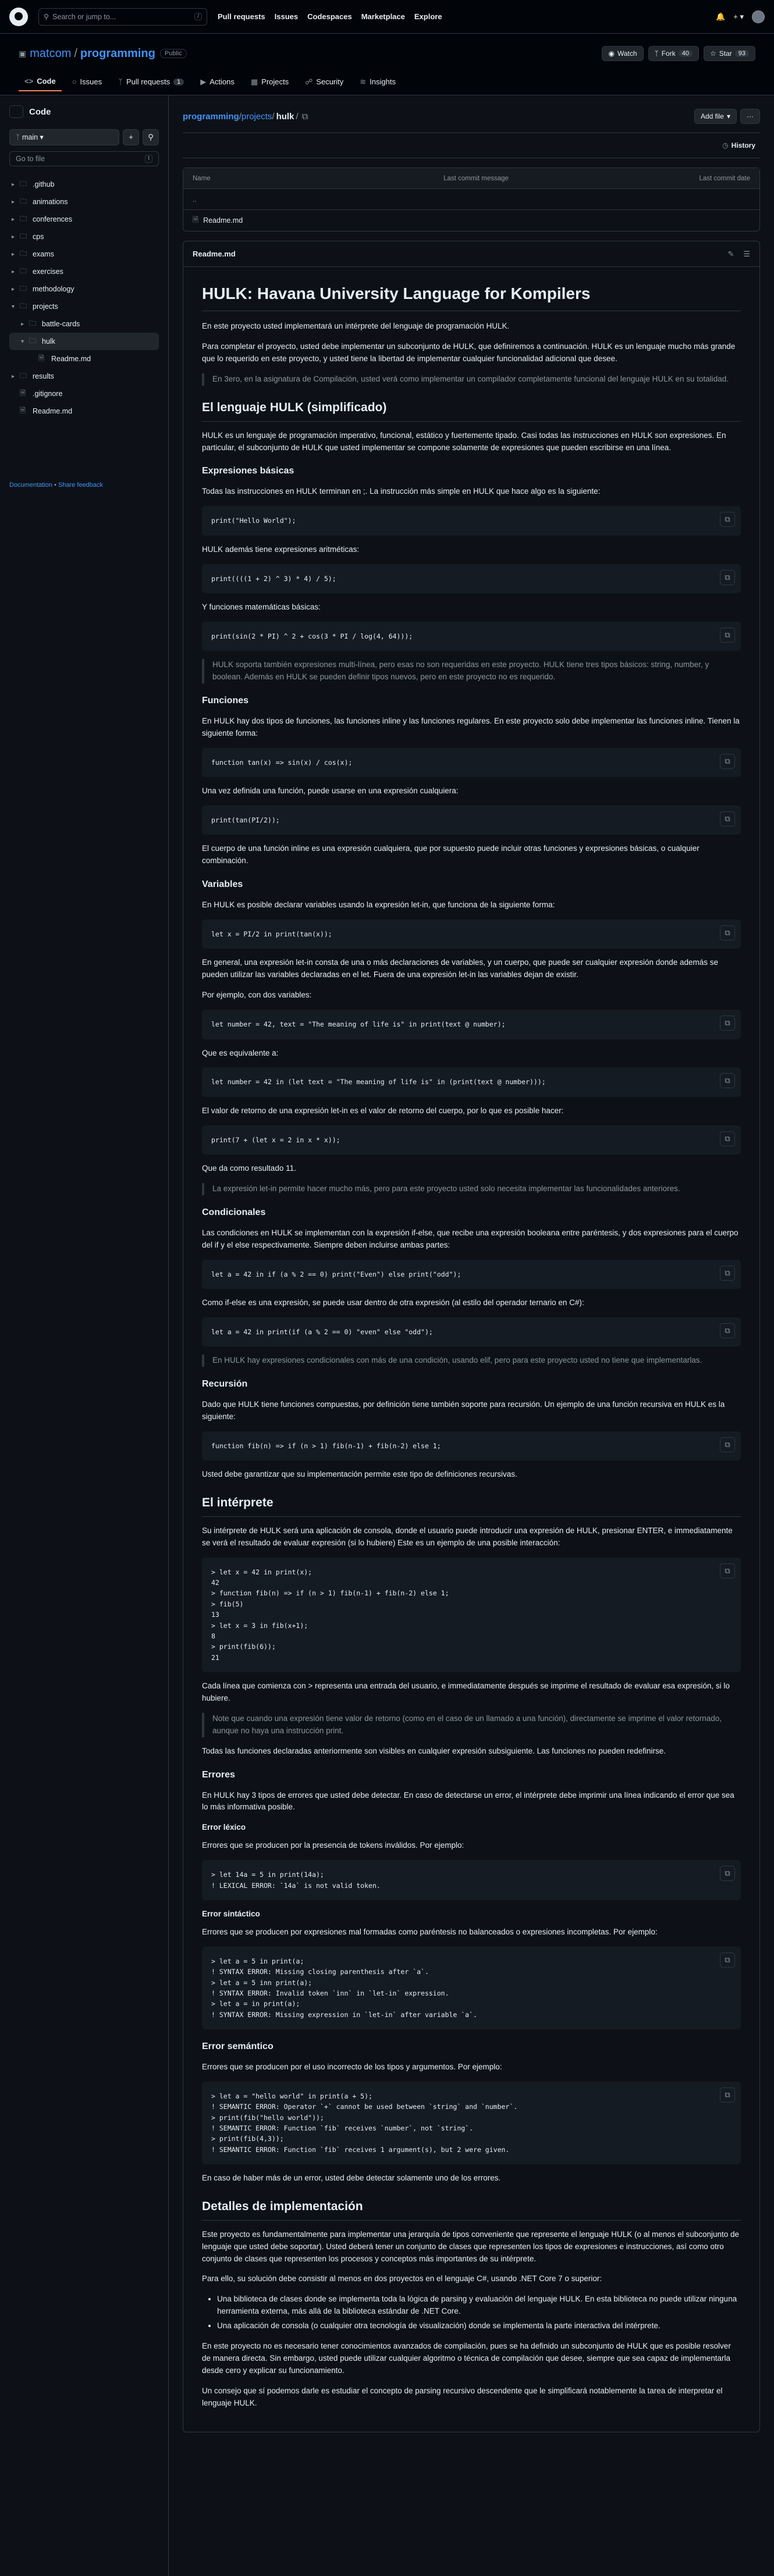 The image size is (774, 2576). What do you see at coordinates (23, 410) in the screenshot?
I see `file-icon: 🗎` at bounding box center [23, 410].